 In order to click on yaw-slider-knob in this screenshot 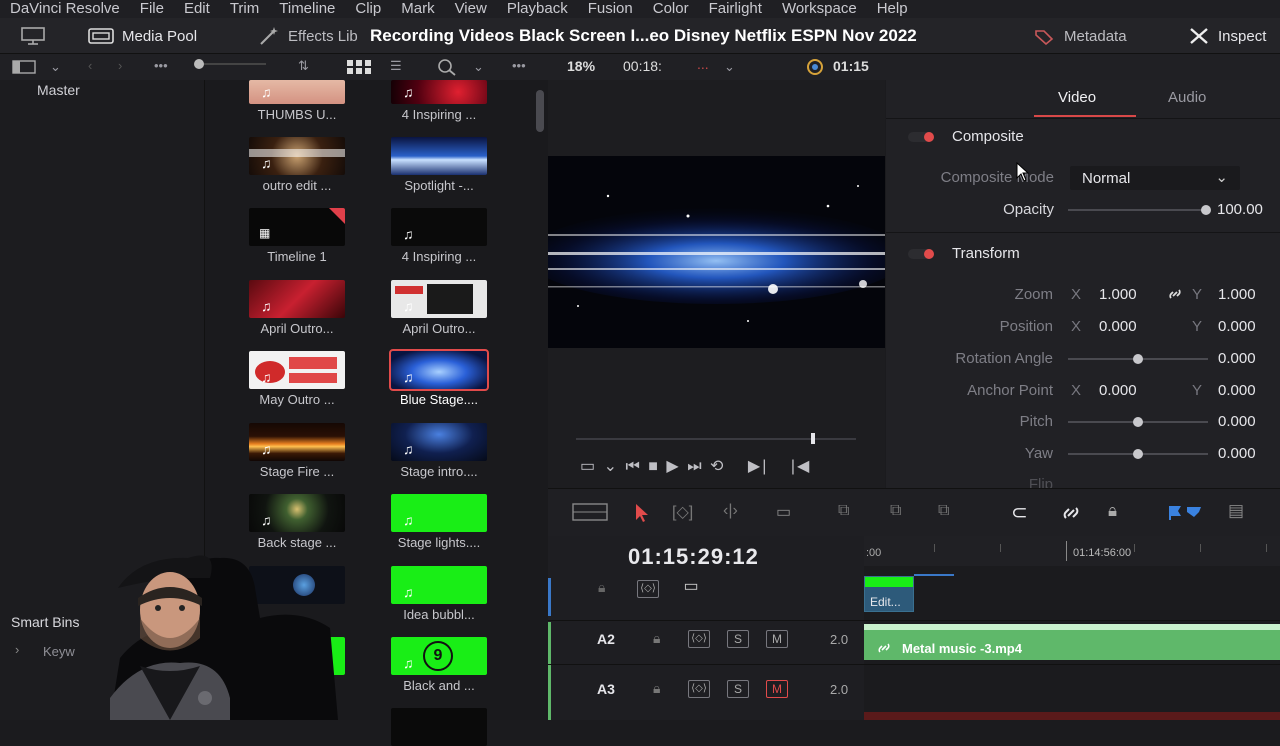, I will do `click(1138, 454)`.